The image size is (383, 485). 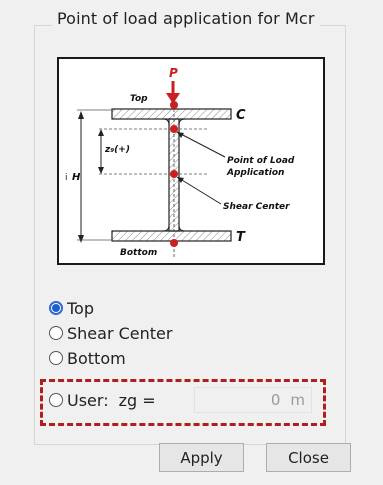 I want to click on c-label: C, so click(x=241, y=115).